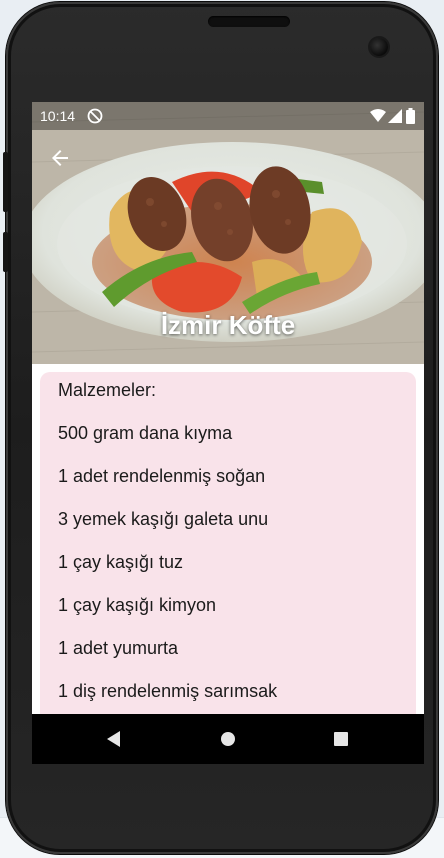 This screenshot has height=858, width=444. I want to click on ingredients-heading: Malzemeler:, so click(107, 390).